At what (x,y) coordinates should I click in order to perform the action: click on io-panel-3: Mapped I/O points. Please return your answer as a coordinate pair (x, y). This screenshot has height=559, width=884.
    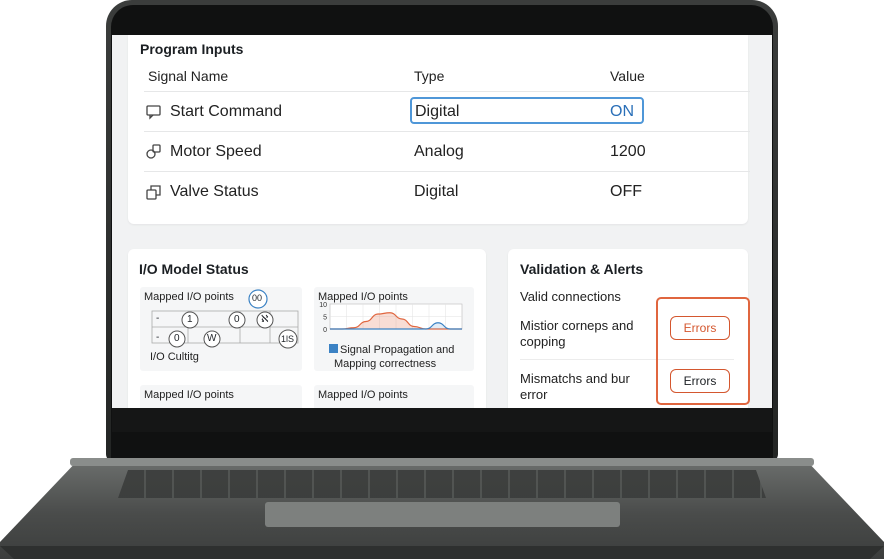
    Looking at the image, I should click on (221, 396).